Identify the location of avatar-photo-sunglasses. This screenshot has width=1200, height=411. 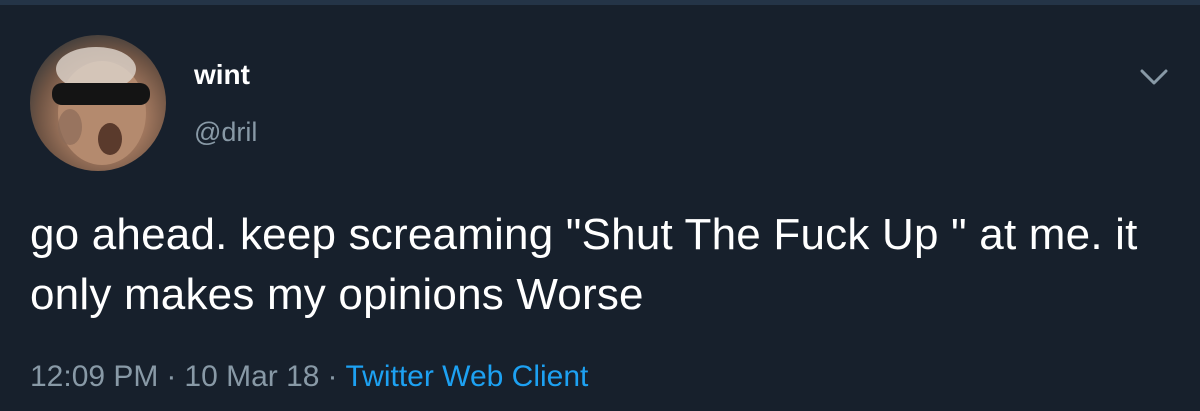
(101, 106).